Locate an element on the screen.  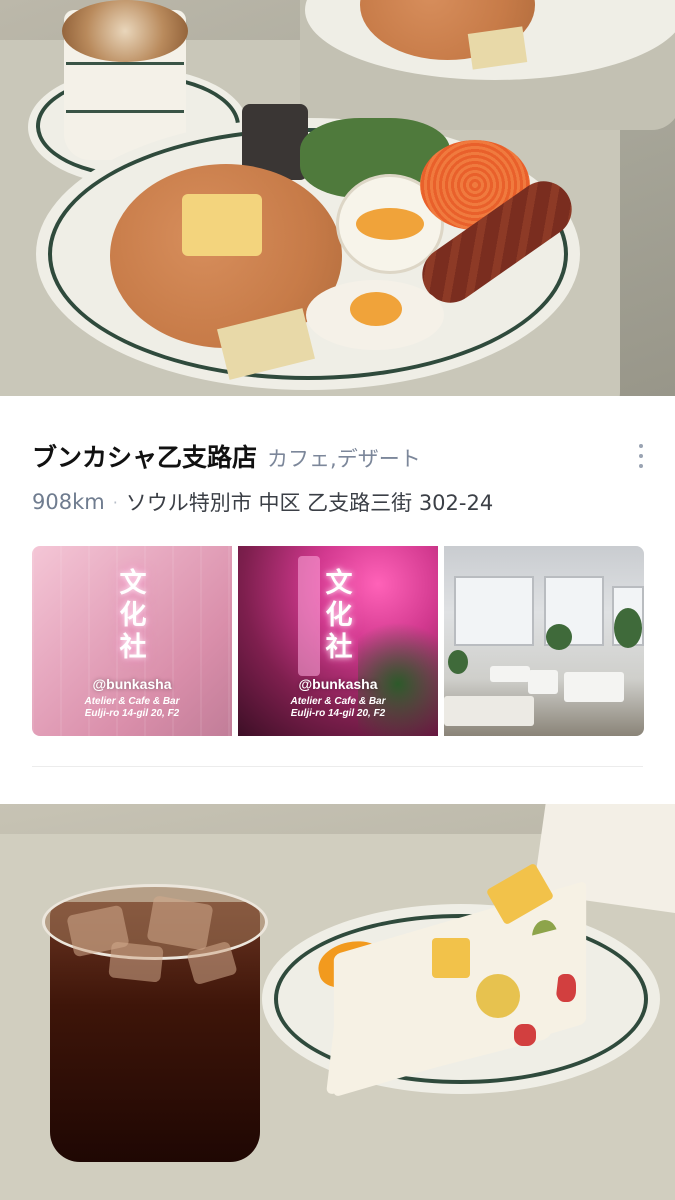
latte-art is located at coordinates (125, 31).